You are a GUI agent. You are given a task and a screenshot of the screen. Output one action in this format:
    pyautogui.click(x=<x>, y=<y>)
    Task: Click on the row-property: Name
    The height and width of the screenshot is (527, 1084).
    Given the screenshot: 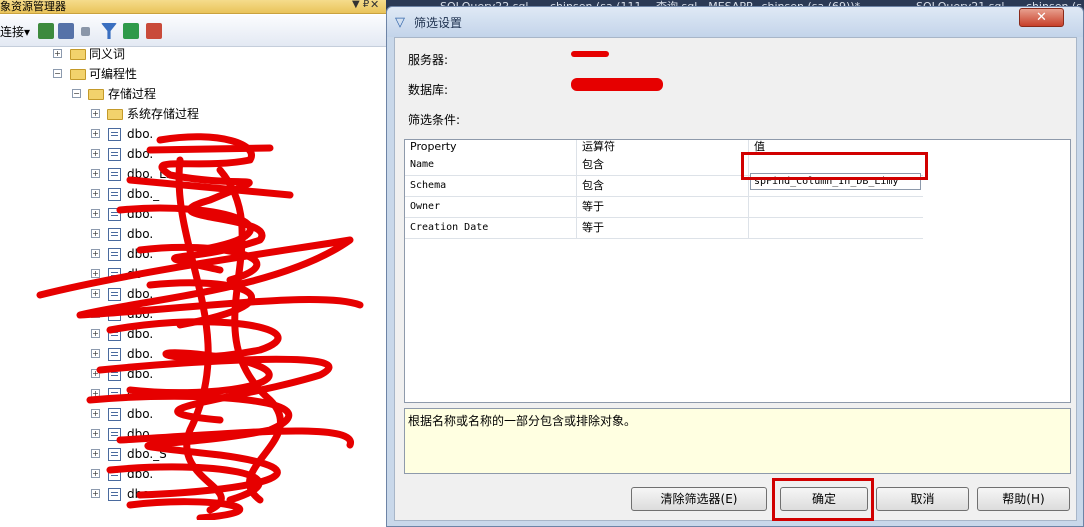 What is the action you would take?
    pyautogui.click(x=491, y=165)
    